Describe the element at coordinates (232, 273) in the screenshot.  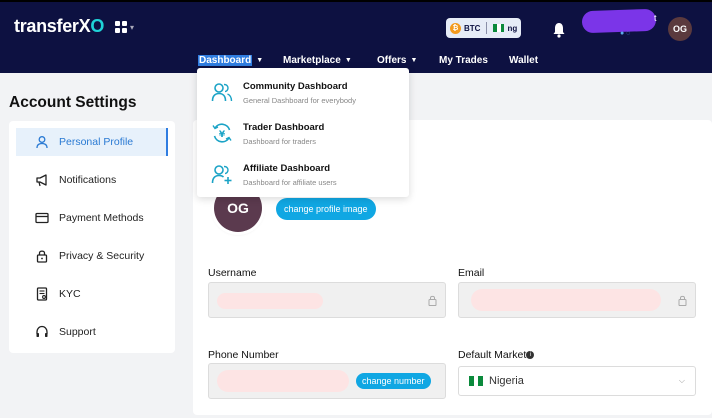
I see `username-label: Username` at that location.